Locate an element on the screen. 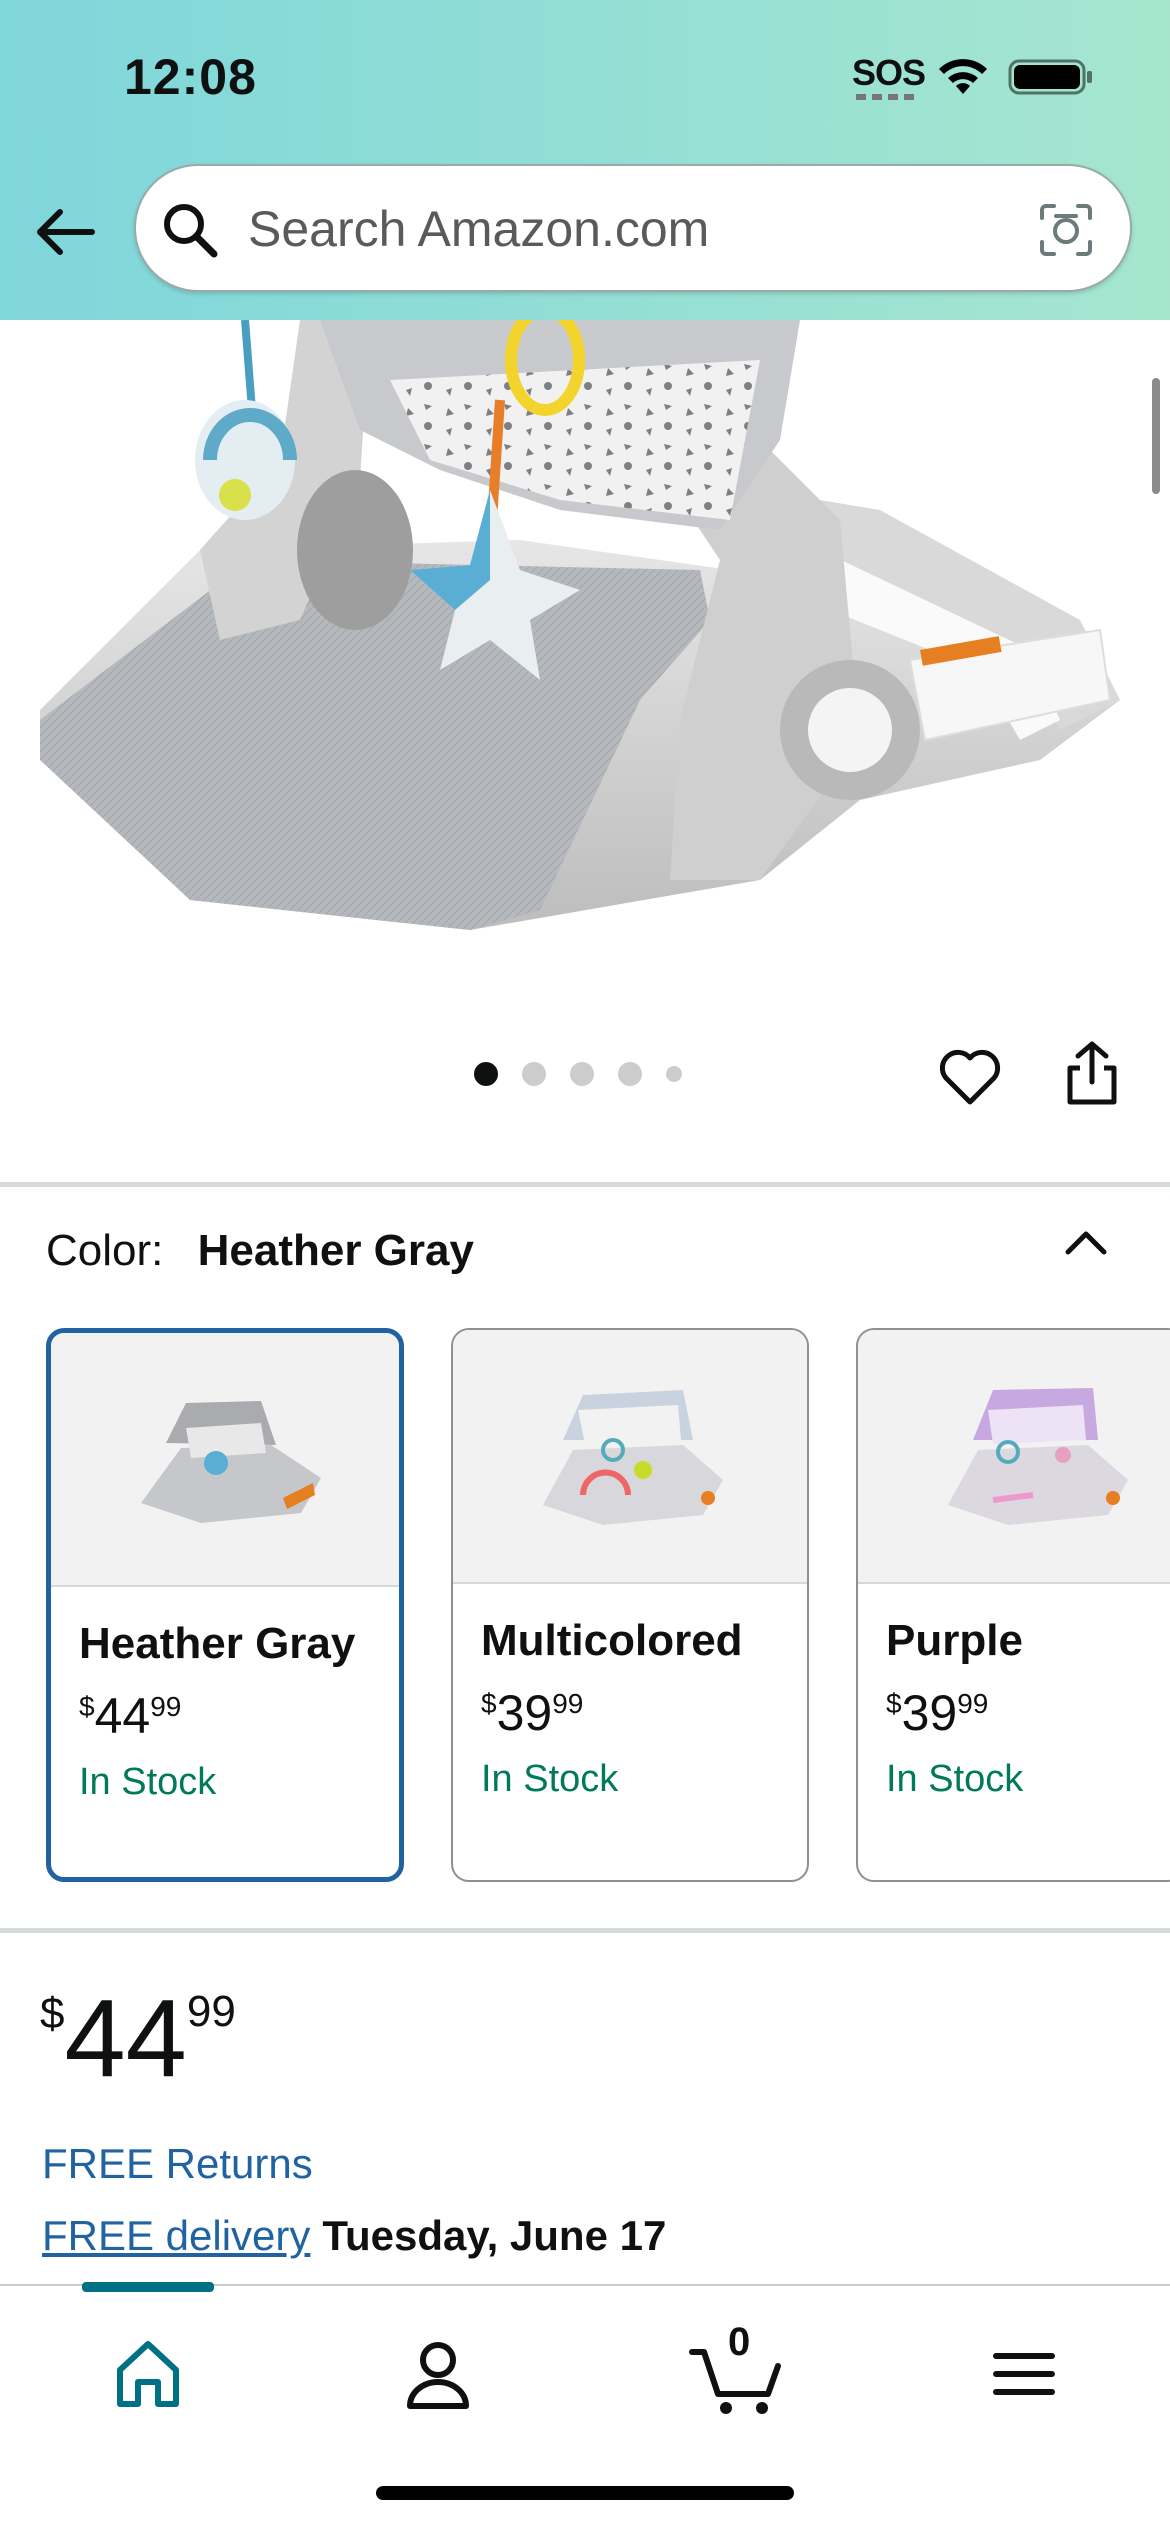  status-time: 12:08 is located at coordinates (190, 77).